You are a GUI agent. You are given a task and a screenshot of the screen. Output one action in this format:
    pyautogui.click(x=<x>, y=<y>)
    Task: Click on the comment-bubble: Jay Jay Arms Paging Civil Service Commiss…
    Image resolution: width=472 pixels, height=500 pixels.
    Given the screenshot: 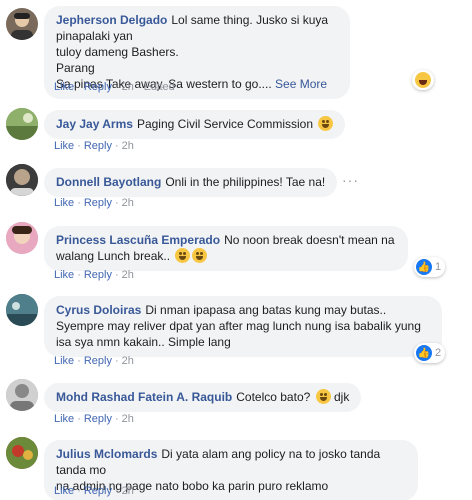 What is the action you would take?
    pyautogui.click(x=195, y=124)
    